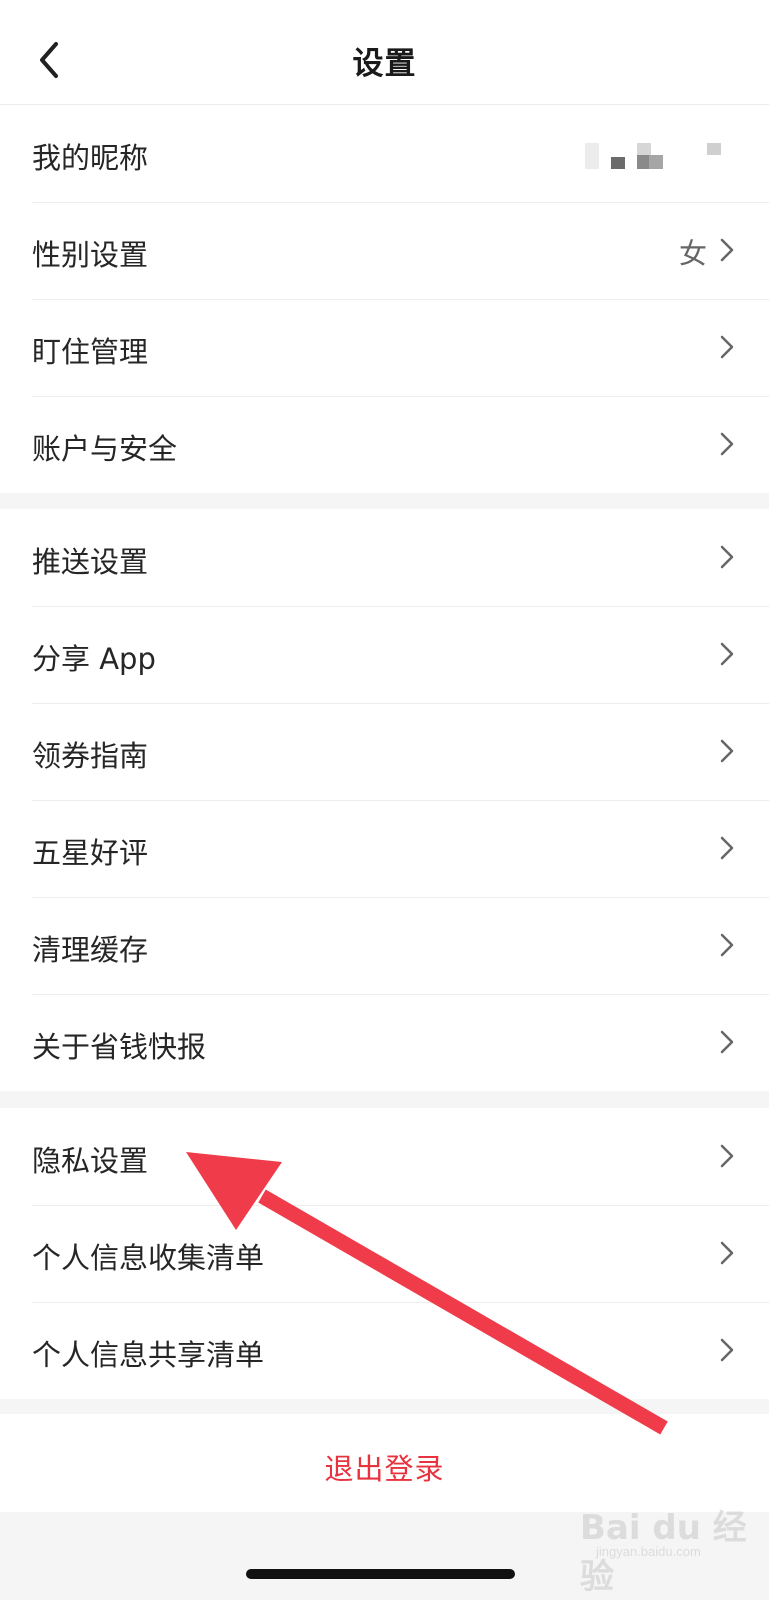  What do you see at coordinates (384, 1469) in the screenshot?
I see `logout-label: 退出登录` at bounding box center [384, 1469].